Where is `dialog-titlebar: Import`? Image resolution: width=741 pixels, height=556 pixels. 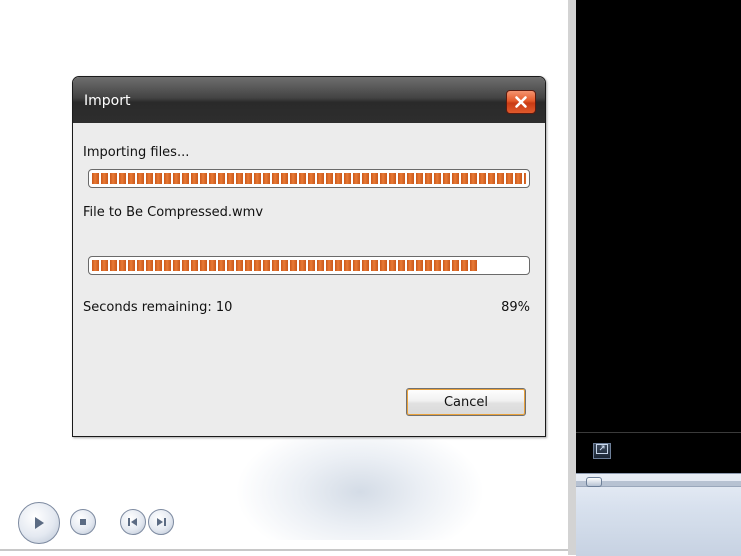 dialog-titlebar: Import is located at coordinates (309, 100).